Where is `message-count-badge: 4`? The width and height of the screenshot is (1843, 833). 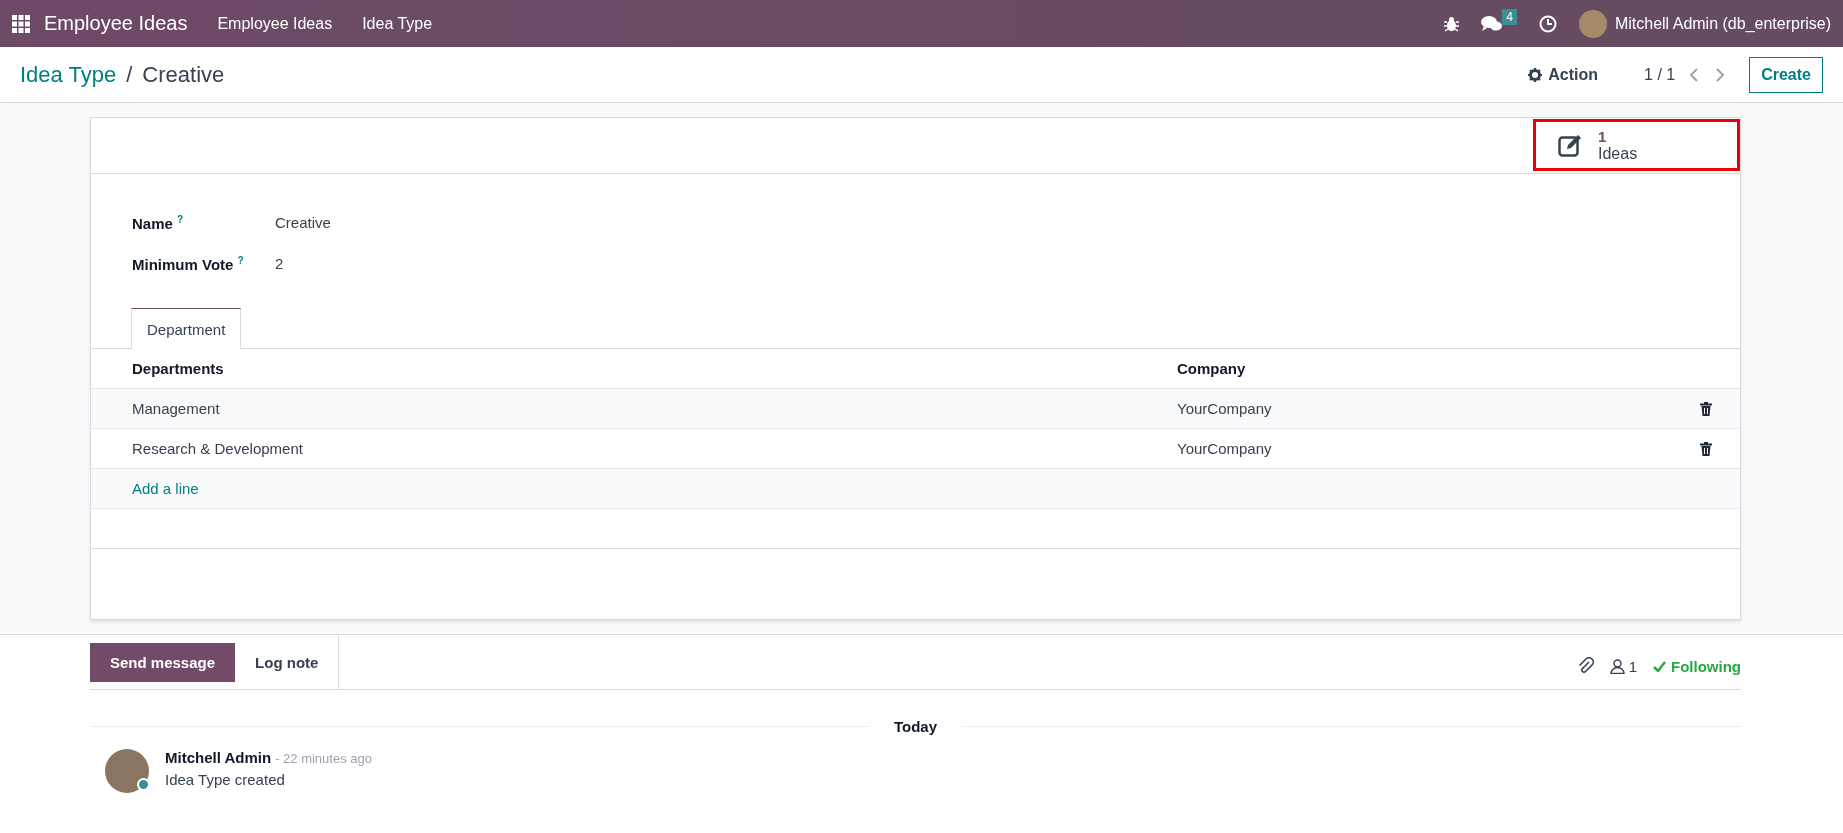 message-count-badge: 4 is located at coordinates (1509, 16).